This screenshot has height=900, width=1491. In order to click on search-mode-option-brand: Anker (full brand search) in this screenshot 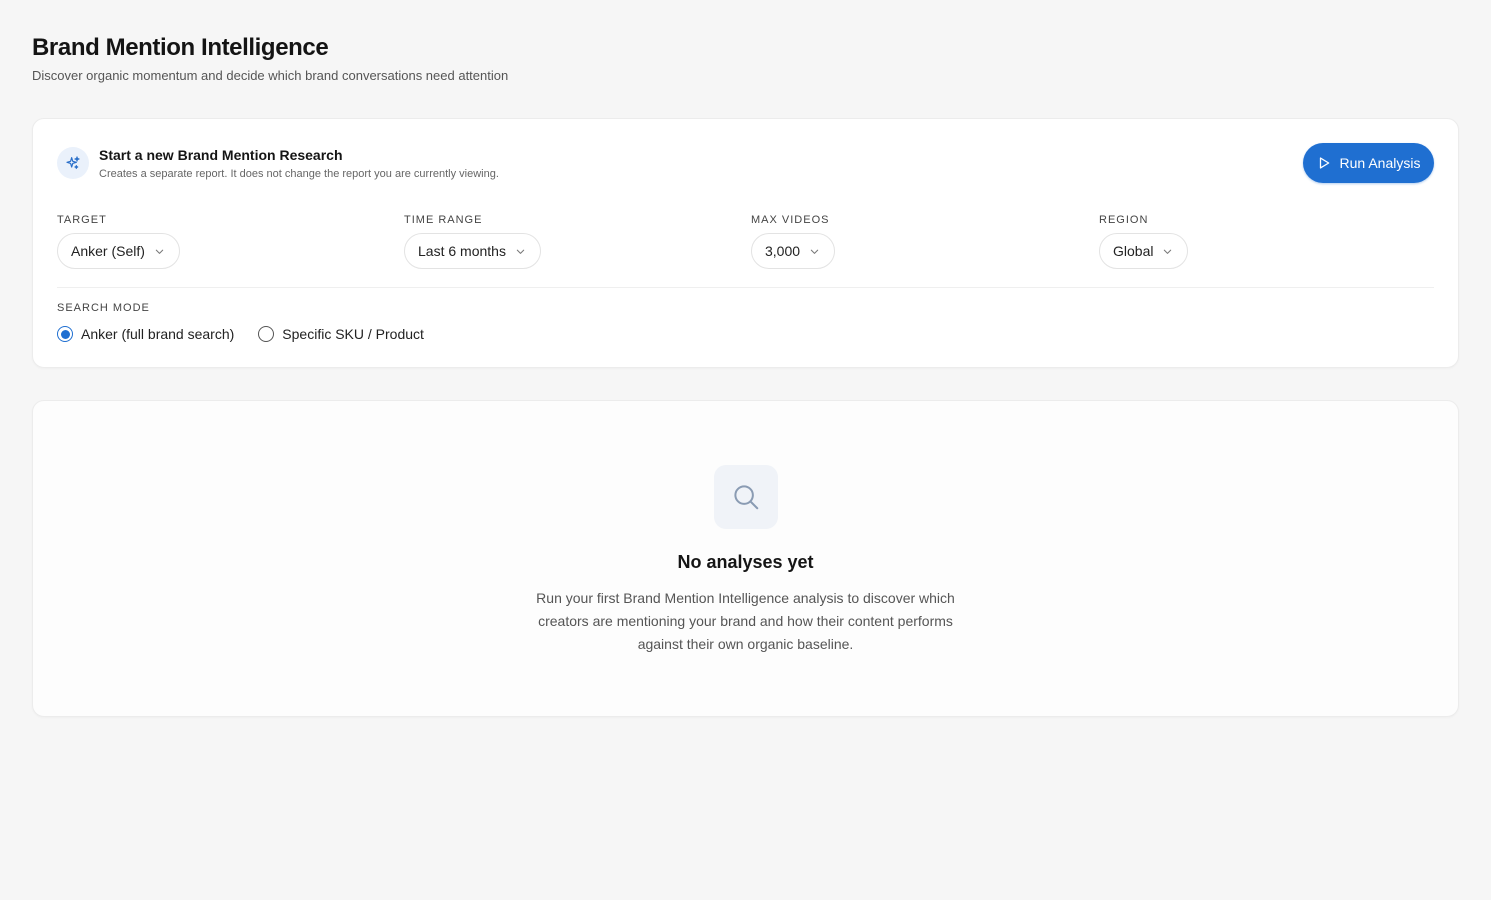, I will do `click(145, 334)`.